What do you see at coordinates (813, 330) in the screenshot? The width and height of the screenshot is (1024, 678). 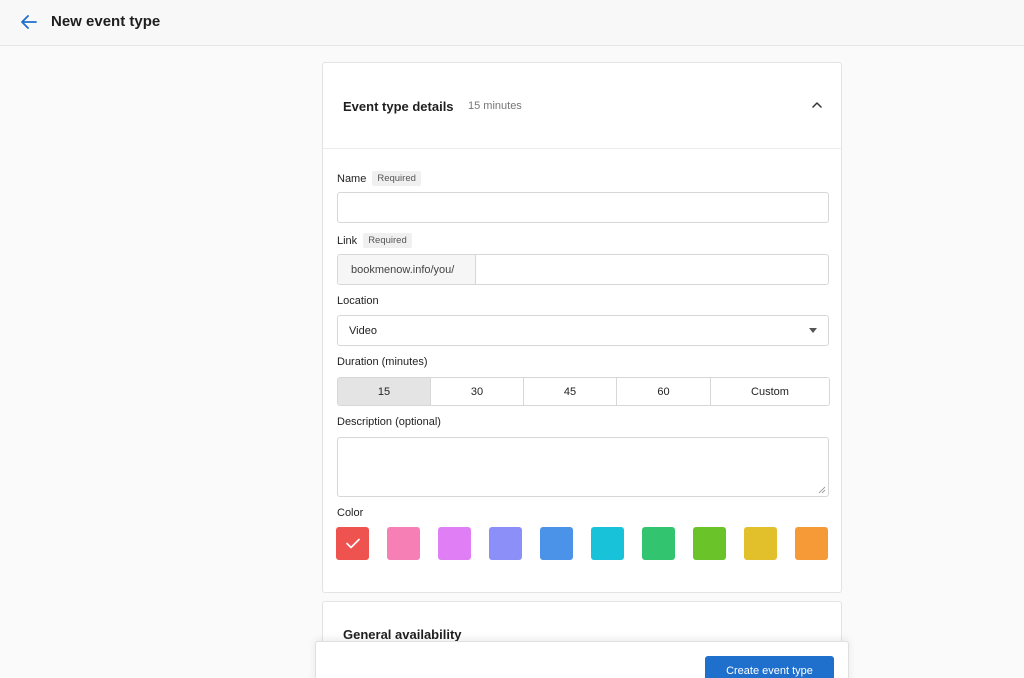 I see `caret-down-icon` at bounding box center [813, 330].